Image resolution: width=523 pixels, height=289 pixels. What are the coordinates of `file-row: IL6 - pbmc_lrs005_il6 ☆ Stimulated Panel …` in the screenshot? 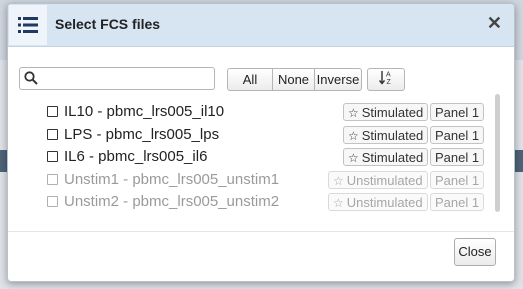 It's located at (253, 158).